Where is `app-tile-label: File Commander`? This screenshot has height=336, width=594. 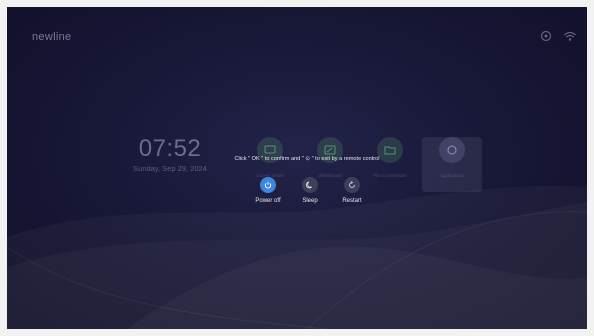 app-tile-label: File Commander is located at coordinates (390, 175).